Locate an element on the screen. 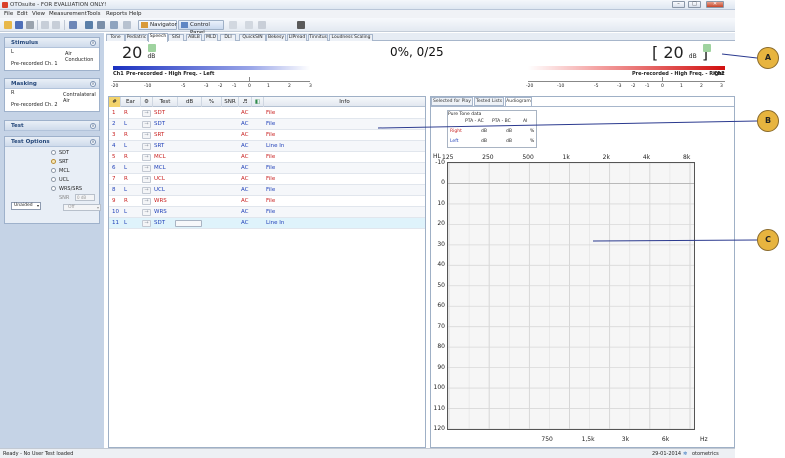  callout-line-b is located at coordinates (567, 124).